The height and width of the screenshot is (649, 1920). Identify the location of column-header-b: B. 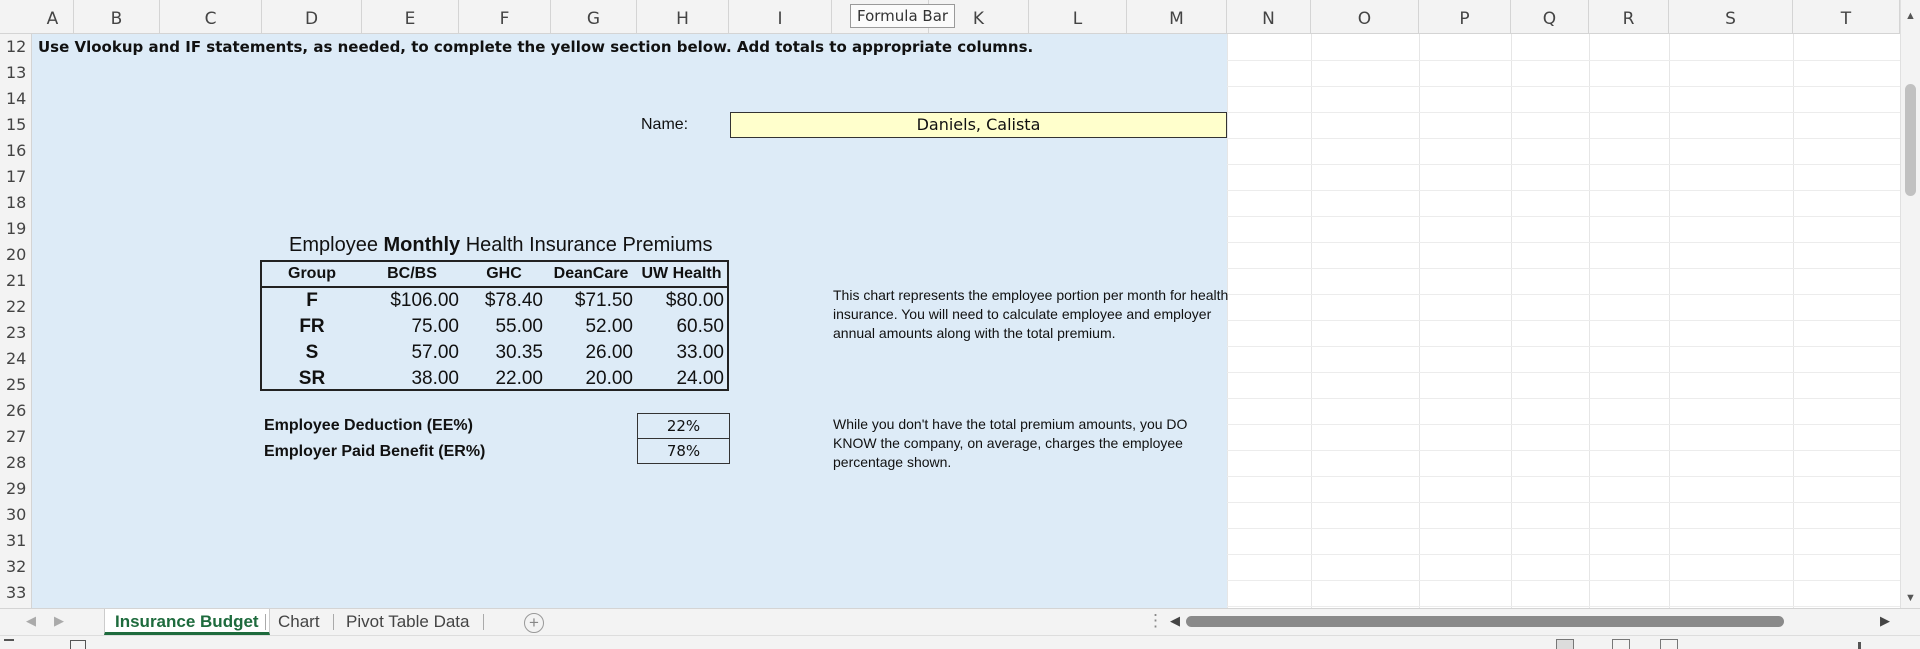
(117, 17).